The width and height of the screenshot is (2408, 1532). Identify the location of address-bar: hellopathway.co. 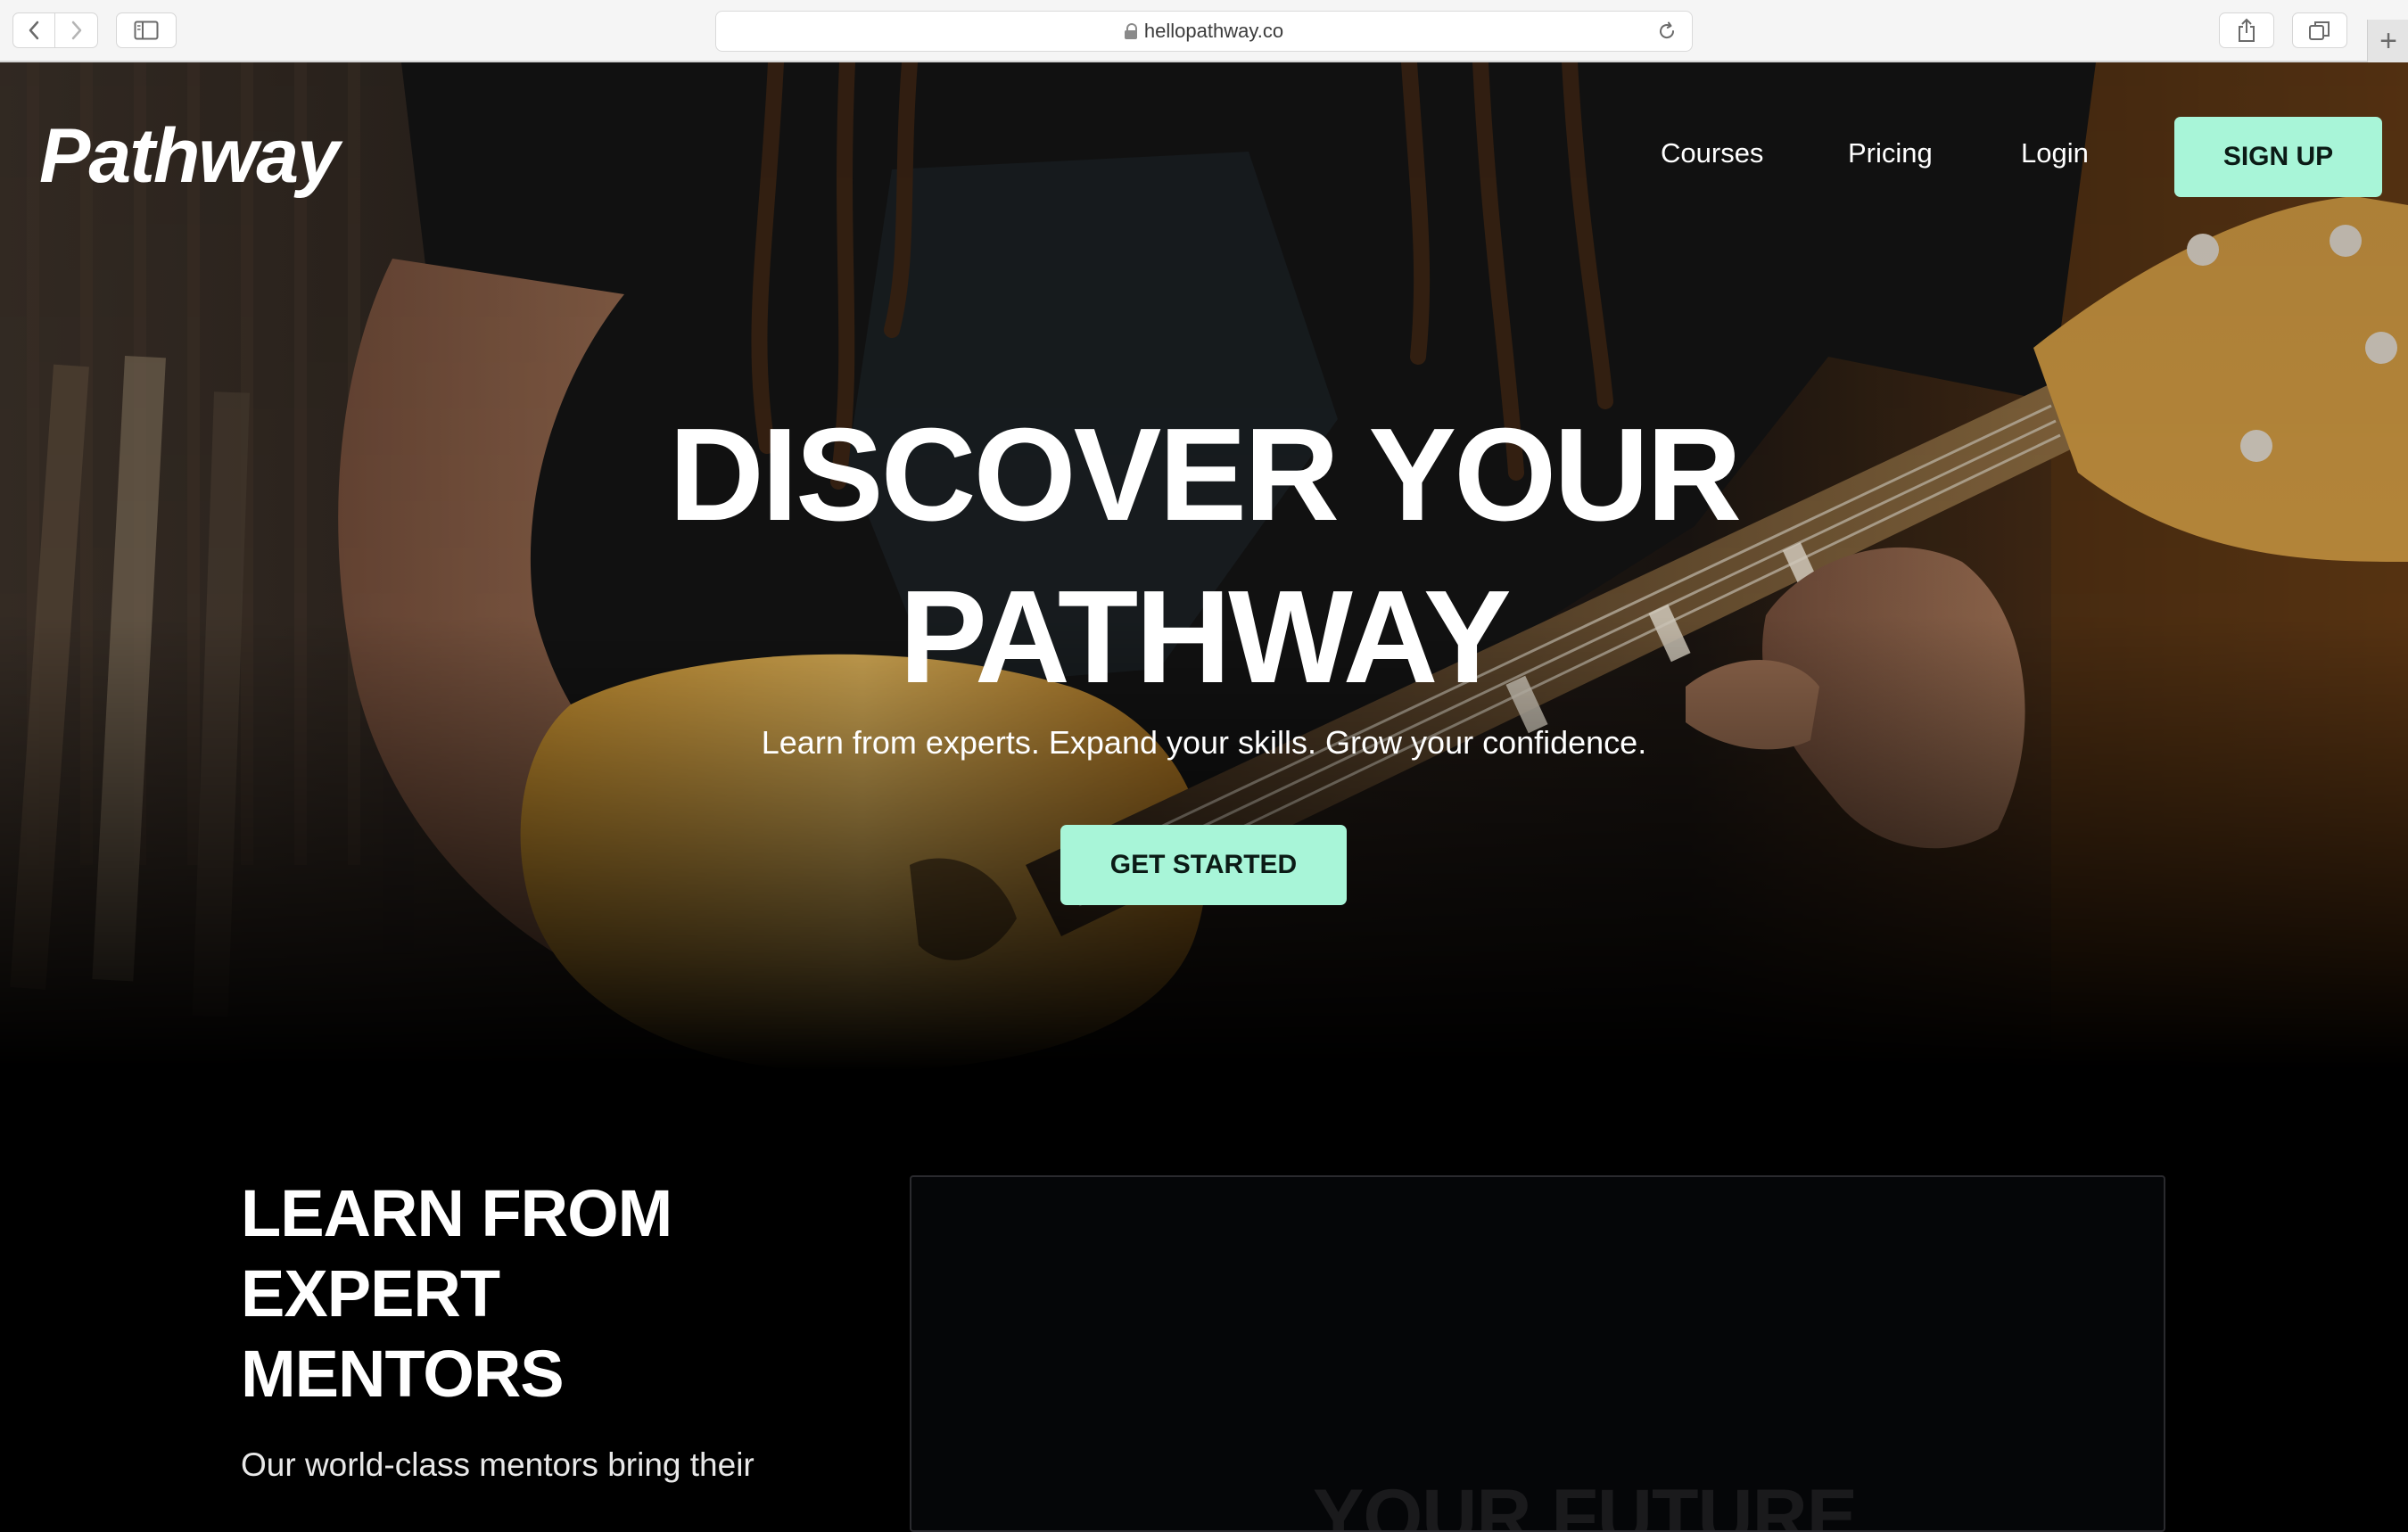
(1204, 31).